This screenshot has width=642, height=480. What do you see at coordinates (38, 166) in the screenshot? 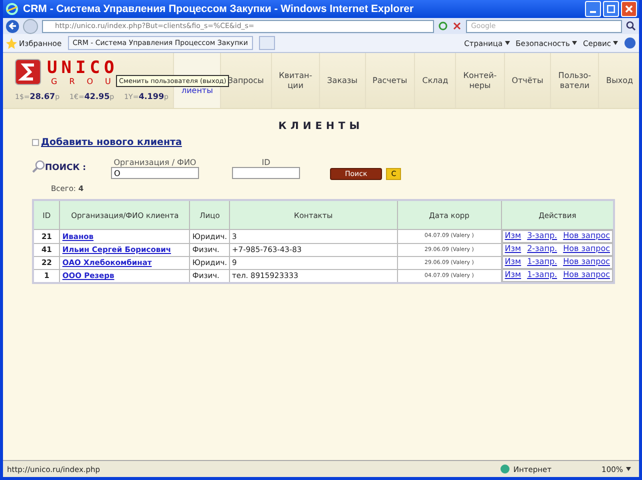
I see `magnifier-icon` at bounding box center [38, 166].